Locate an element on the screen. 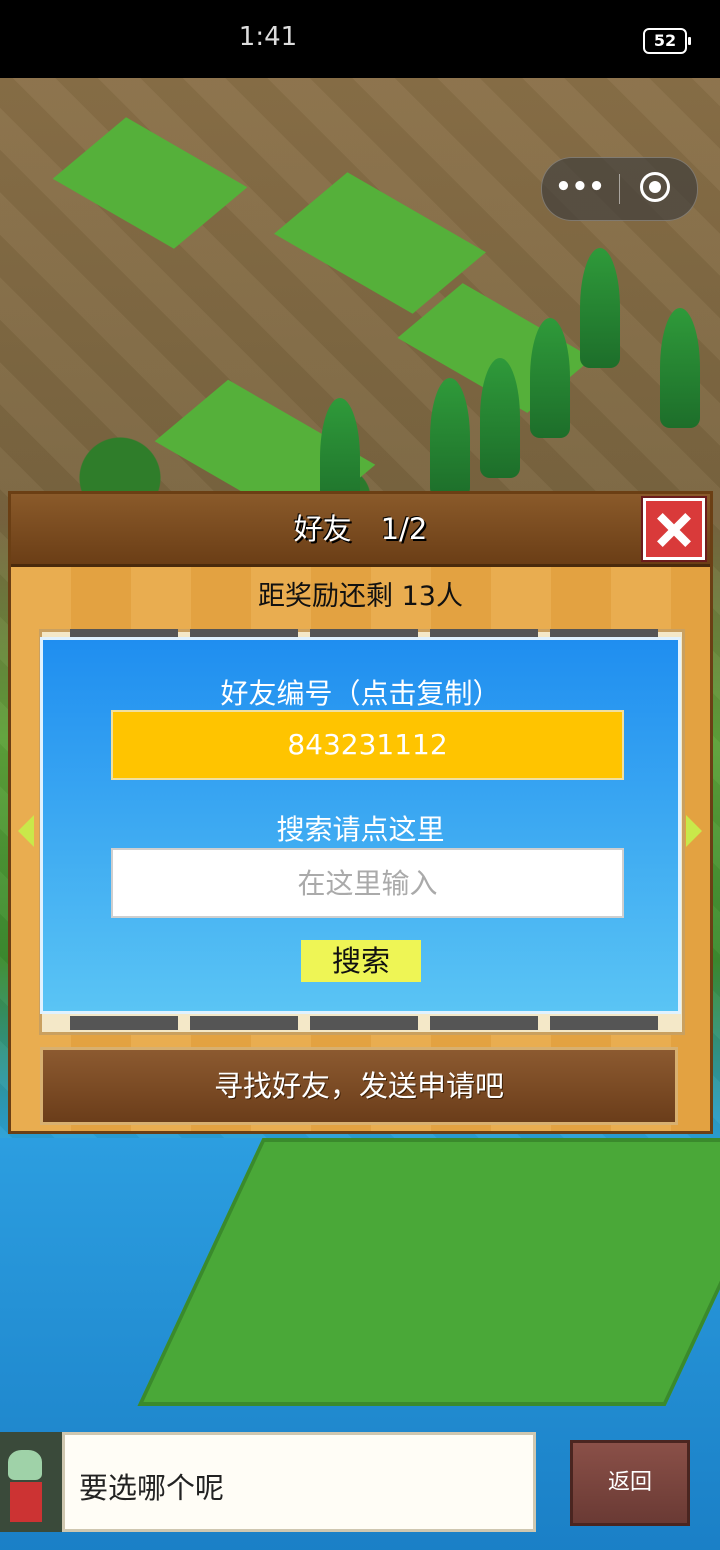  previous-page-arrow-icon is located at coordinates (26, 831).